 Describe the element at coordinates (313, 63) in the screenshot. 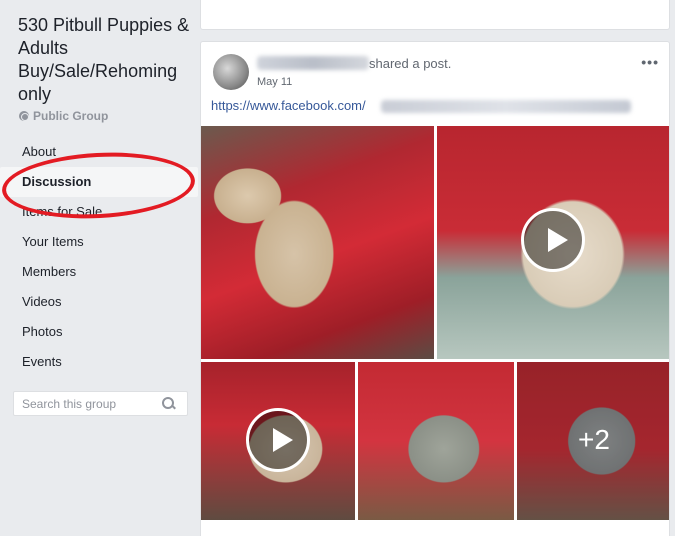

I see `author-name-redacted` at that location.